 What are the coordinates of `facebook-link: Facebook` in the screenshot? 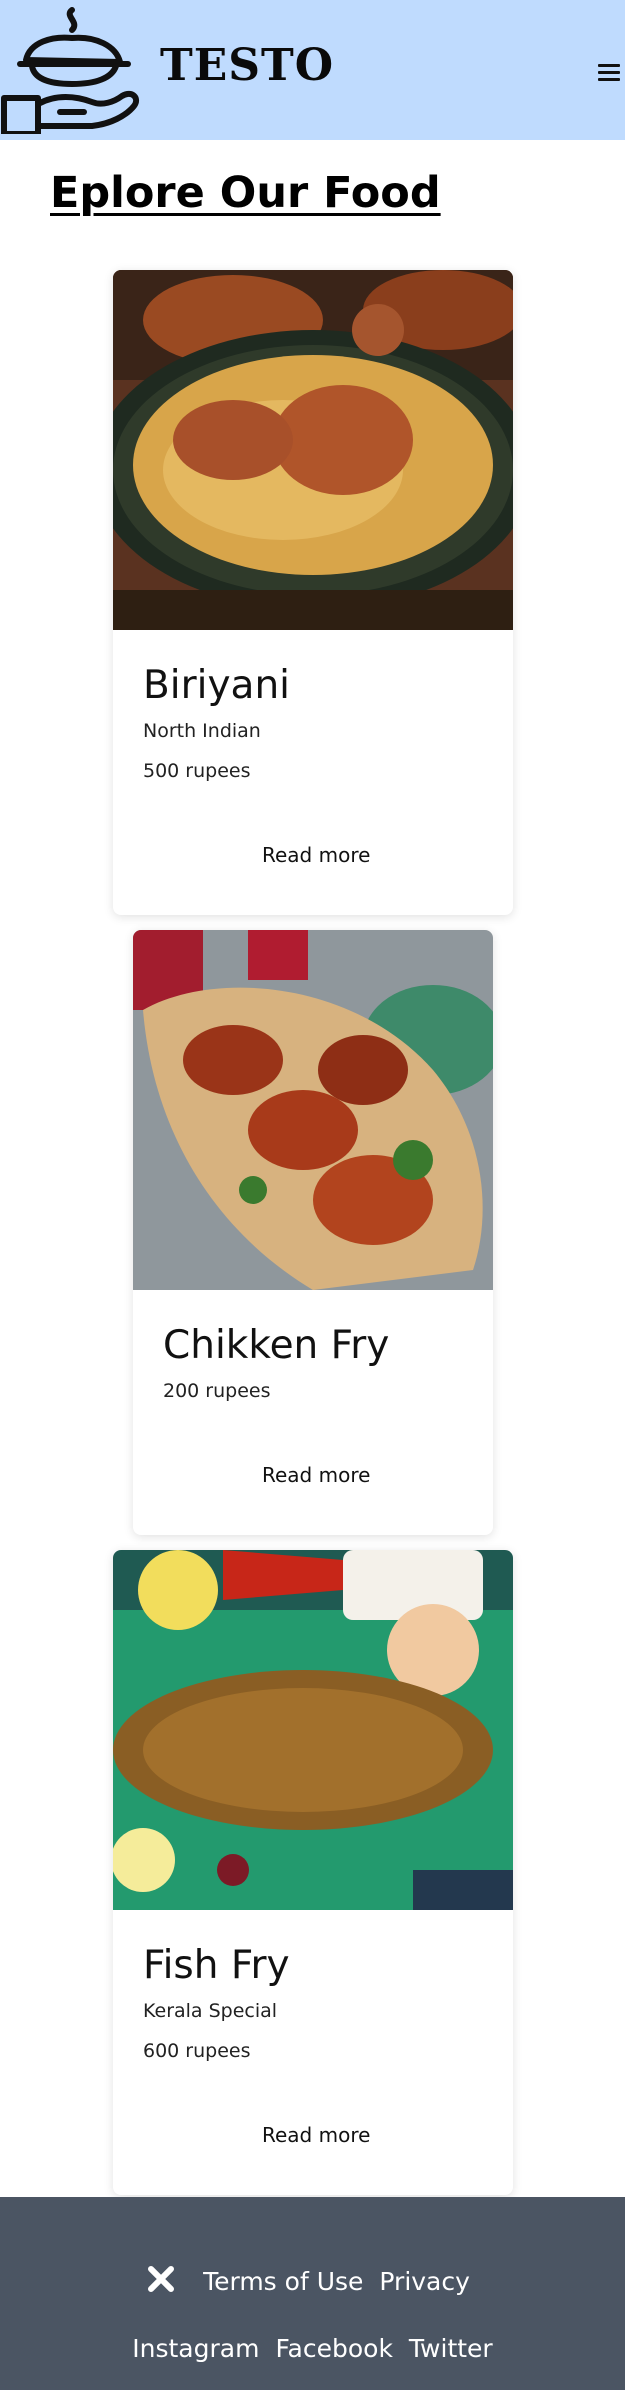 It's located at (333, 2348).